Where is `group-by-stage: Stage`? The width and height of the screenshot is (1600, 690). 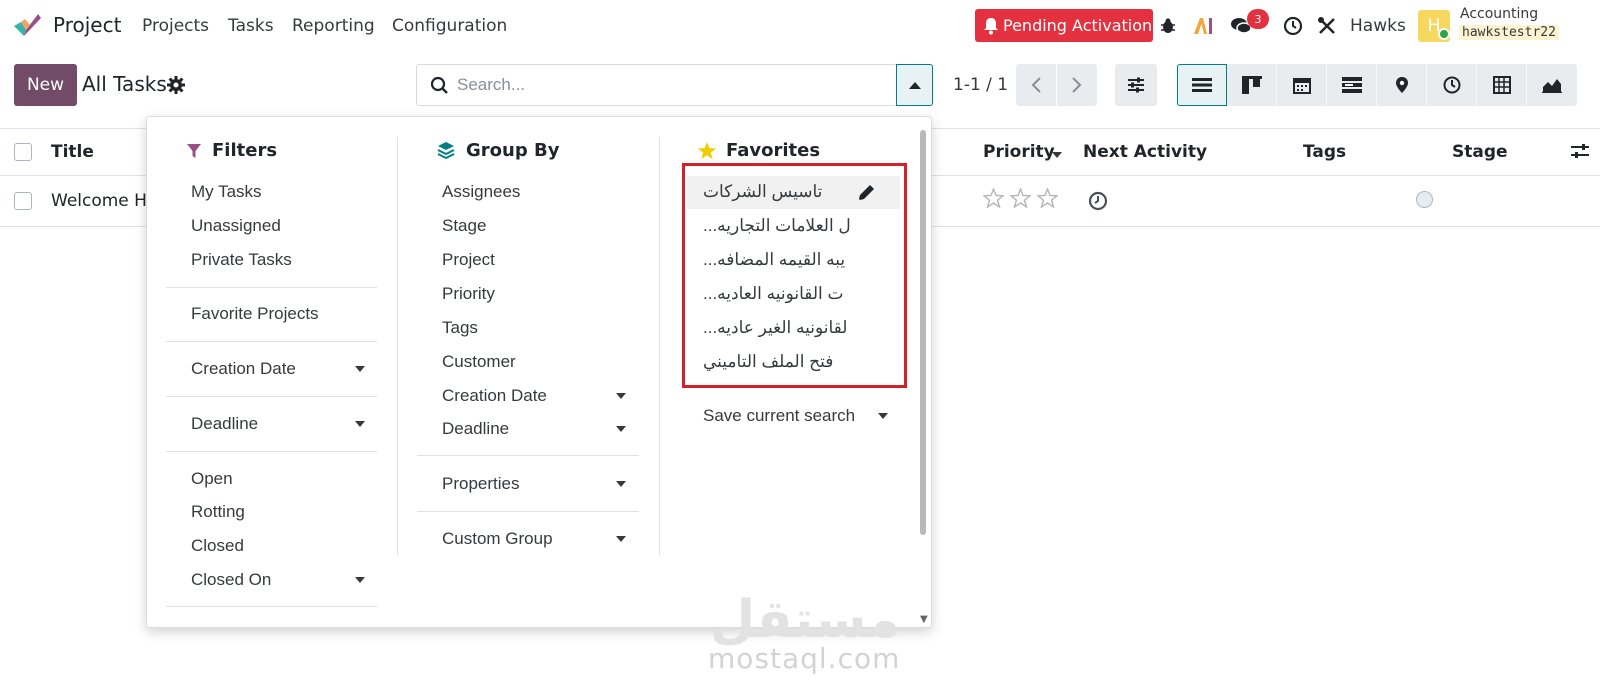
group-by-stage: Stage is located at coordinates (464, 226).